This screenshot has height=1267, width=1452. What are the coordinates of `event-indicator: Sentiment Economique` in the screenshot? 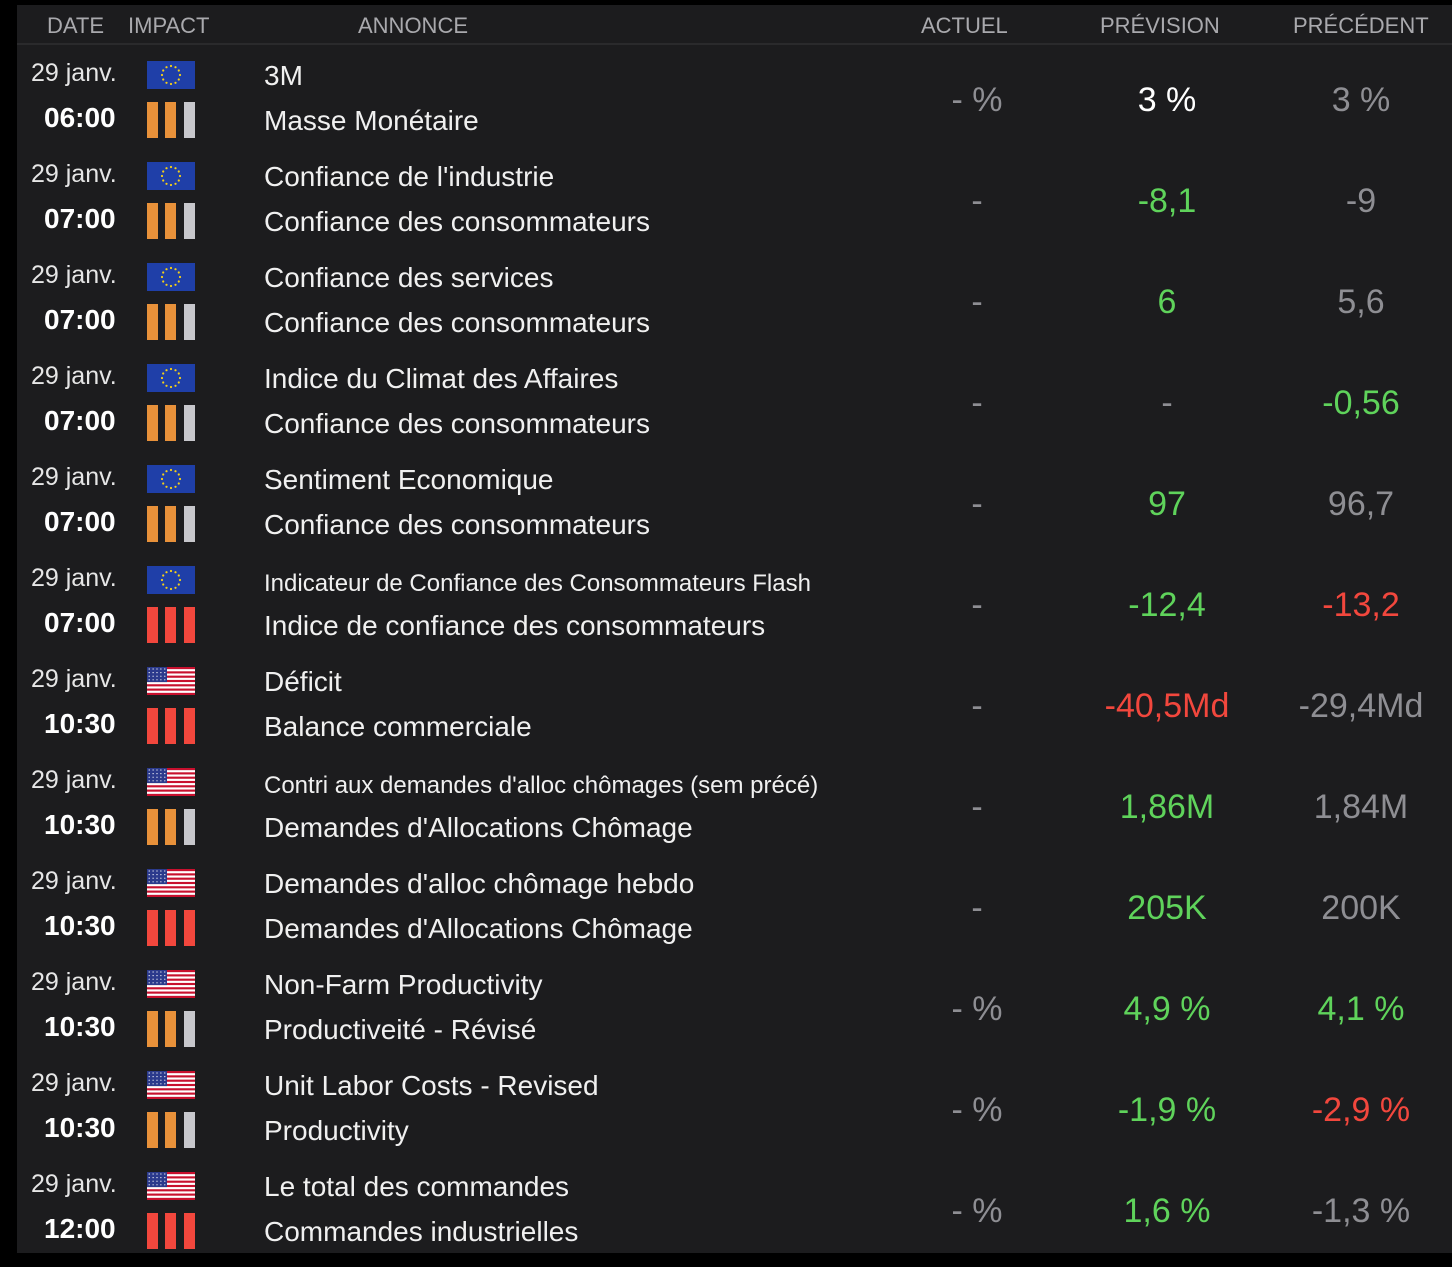 It's located at (409, 479).